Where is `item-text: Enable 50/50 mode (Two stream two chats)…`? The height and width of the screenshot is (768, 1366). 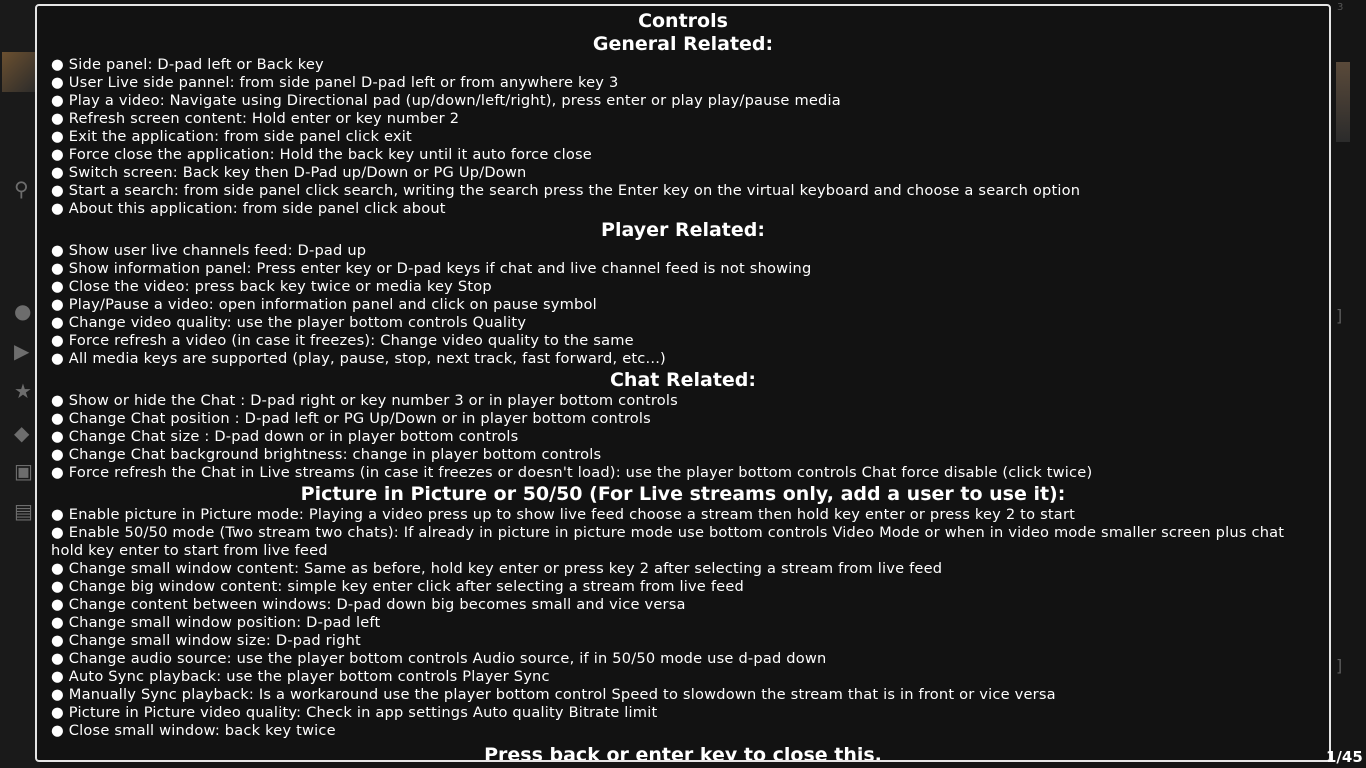
item-text: Enable 50/50 mode (Two stream two chats)… is located at coordinates (668, 541).